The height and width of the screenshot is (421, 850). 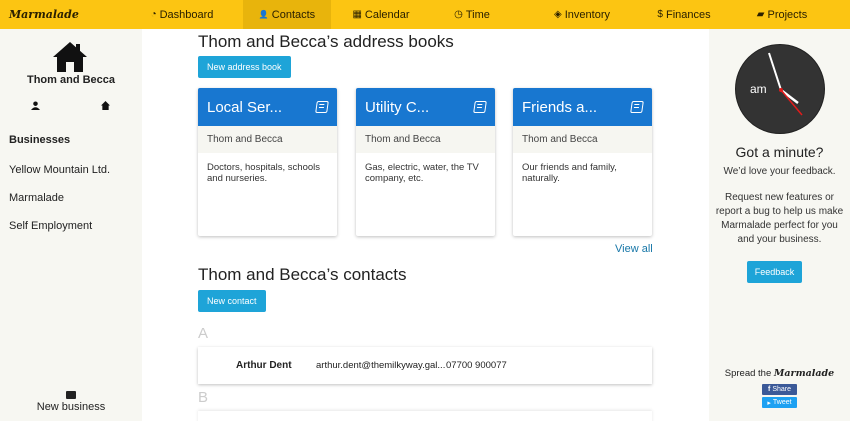 I want to click on calendar-icon: ▦, so click(x=357, y=14).